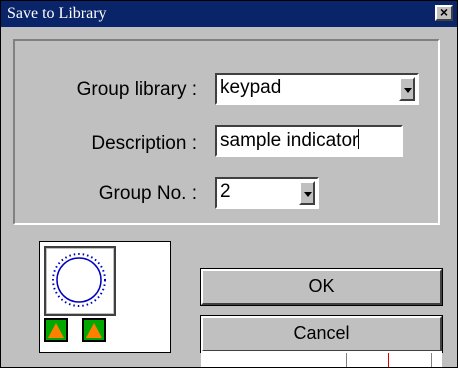  What do you see at coordinates (229, 14) in the screenshot?
I see `title-bar: Save to Library ×` at bounding box center [229, 14].